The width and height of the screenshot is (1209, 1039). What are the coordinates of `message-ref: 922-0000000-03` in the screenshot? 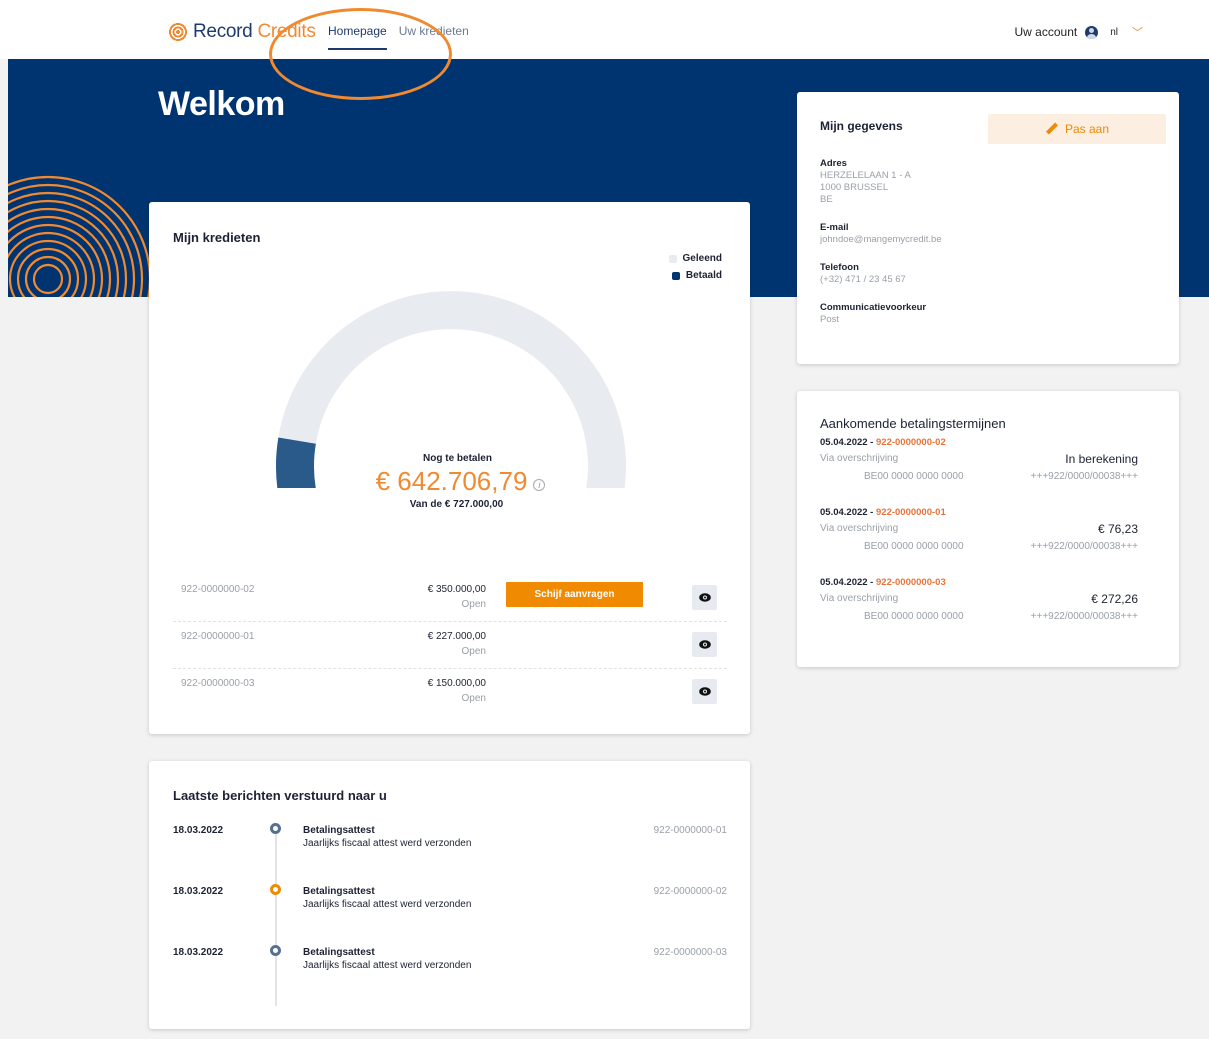 It's located at (690, 952).